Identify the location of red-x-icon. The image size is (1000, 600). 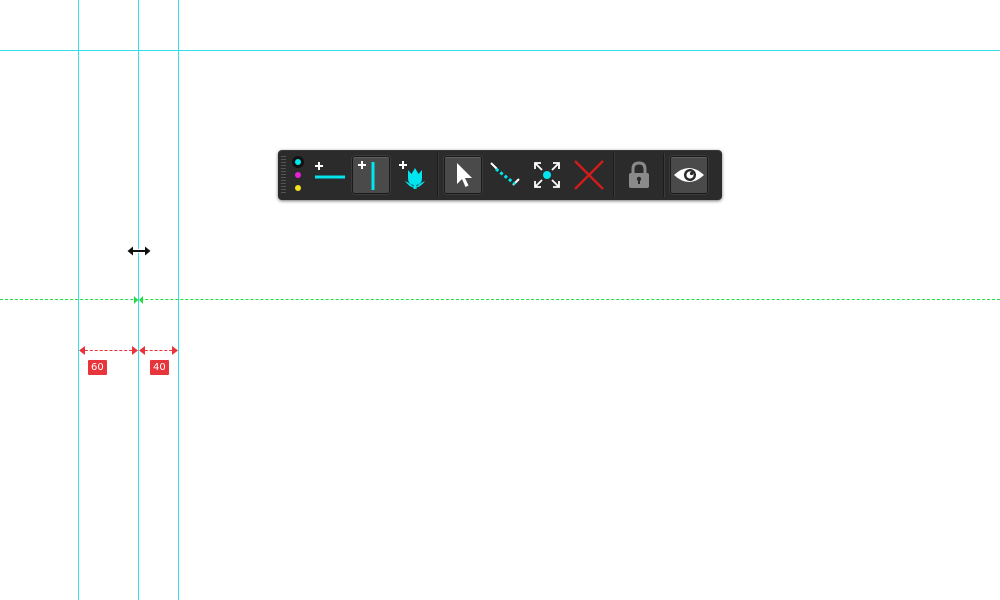
(589, 175).